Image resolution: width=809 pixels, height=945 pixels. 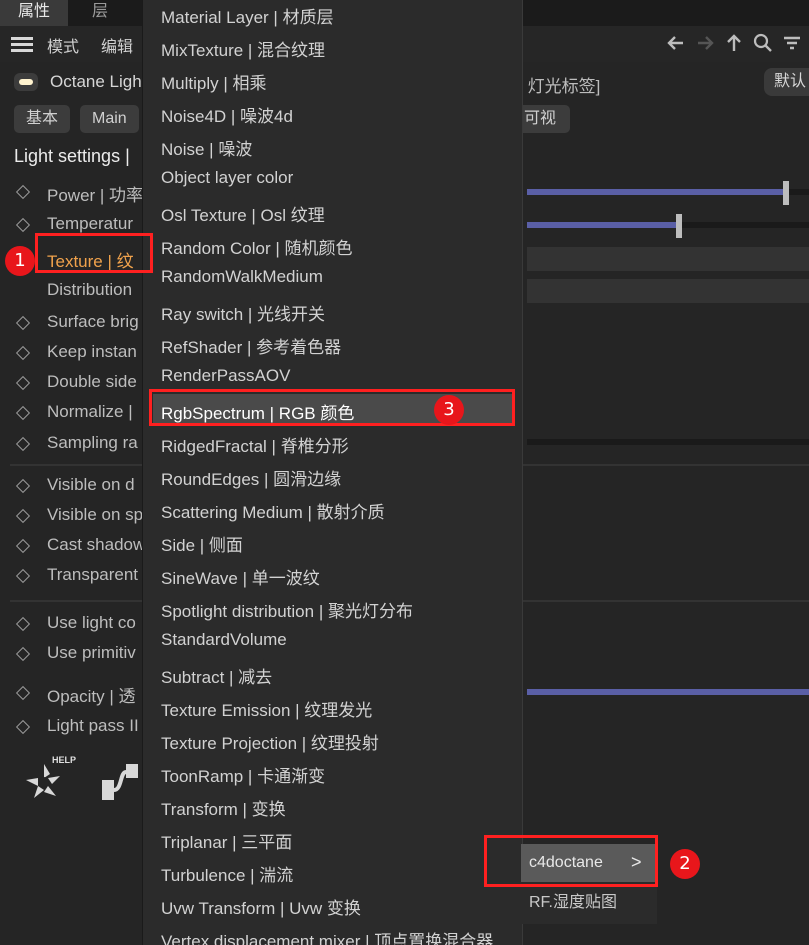 I want to click on attr-label: Transparent, so click(x=93, y=574).